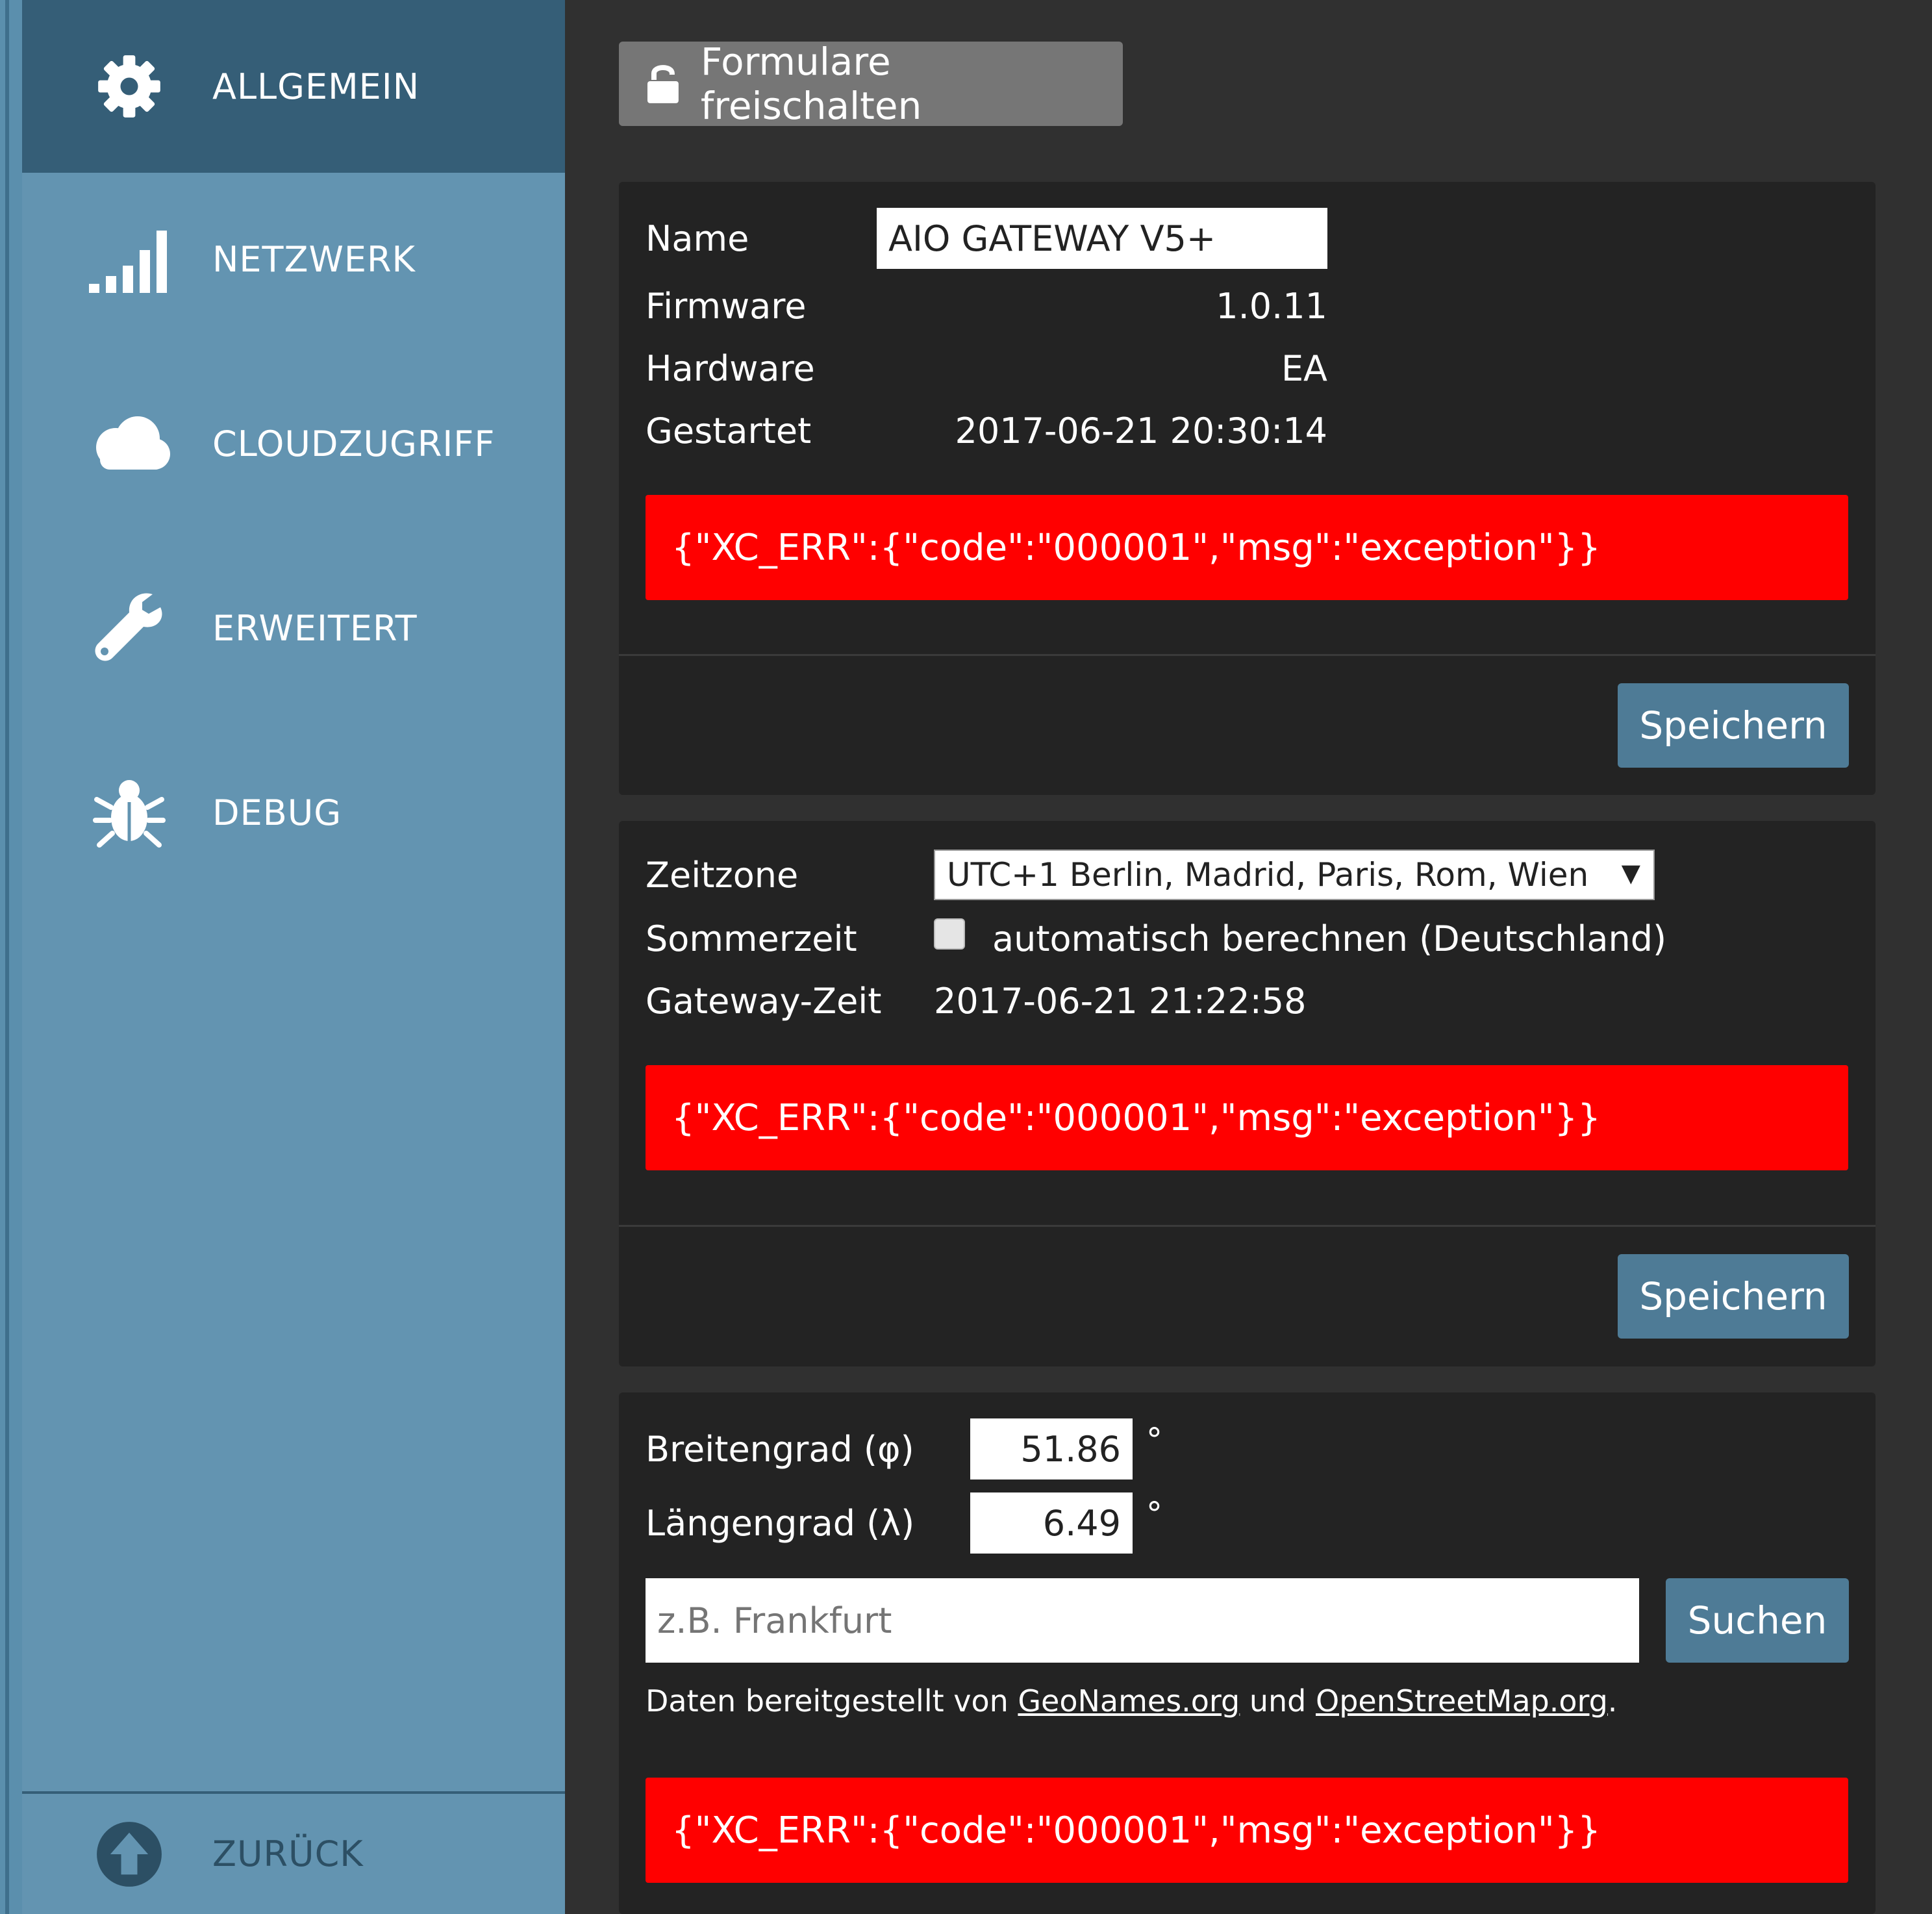 The height and width of the screenshot is (1914, 1932). I want to click on window-edge, so click(11, 957).